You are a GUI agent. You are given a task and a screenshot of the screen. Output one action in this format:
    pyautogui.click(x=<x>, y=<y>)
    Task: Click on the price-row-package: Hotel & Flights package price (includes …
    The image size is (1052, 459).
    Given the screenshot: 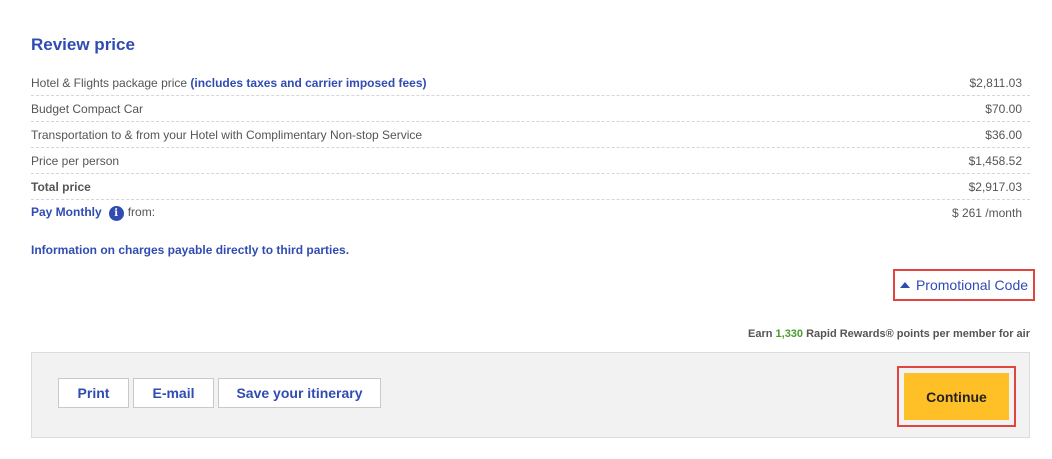 What is the action you would take?
    pyautogui.click(x=530, y=83)
    